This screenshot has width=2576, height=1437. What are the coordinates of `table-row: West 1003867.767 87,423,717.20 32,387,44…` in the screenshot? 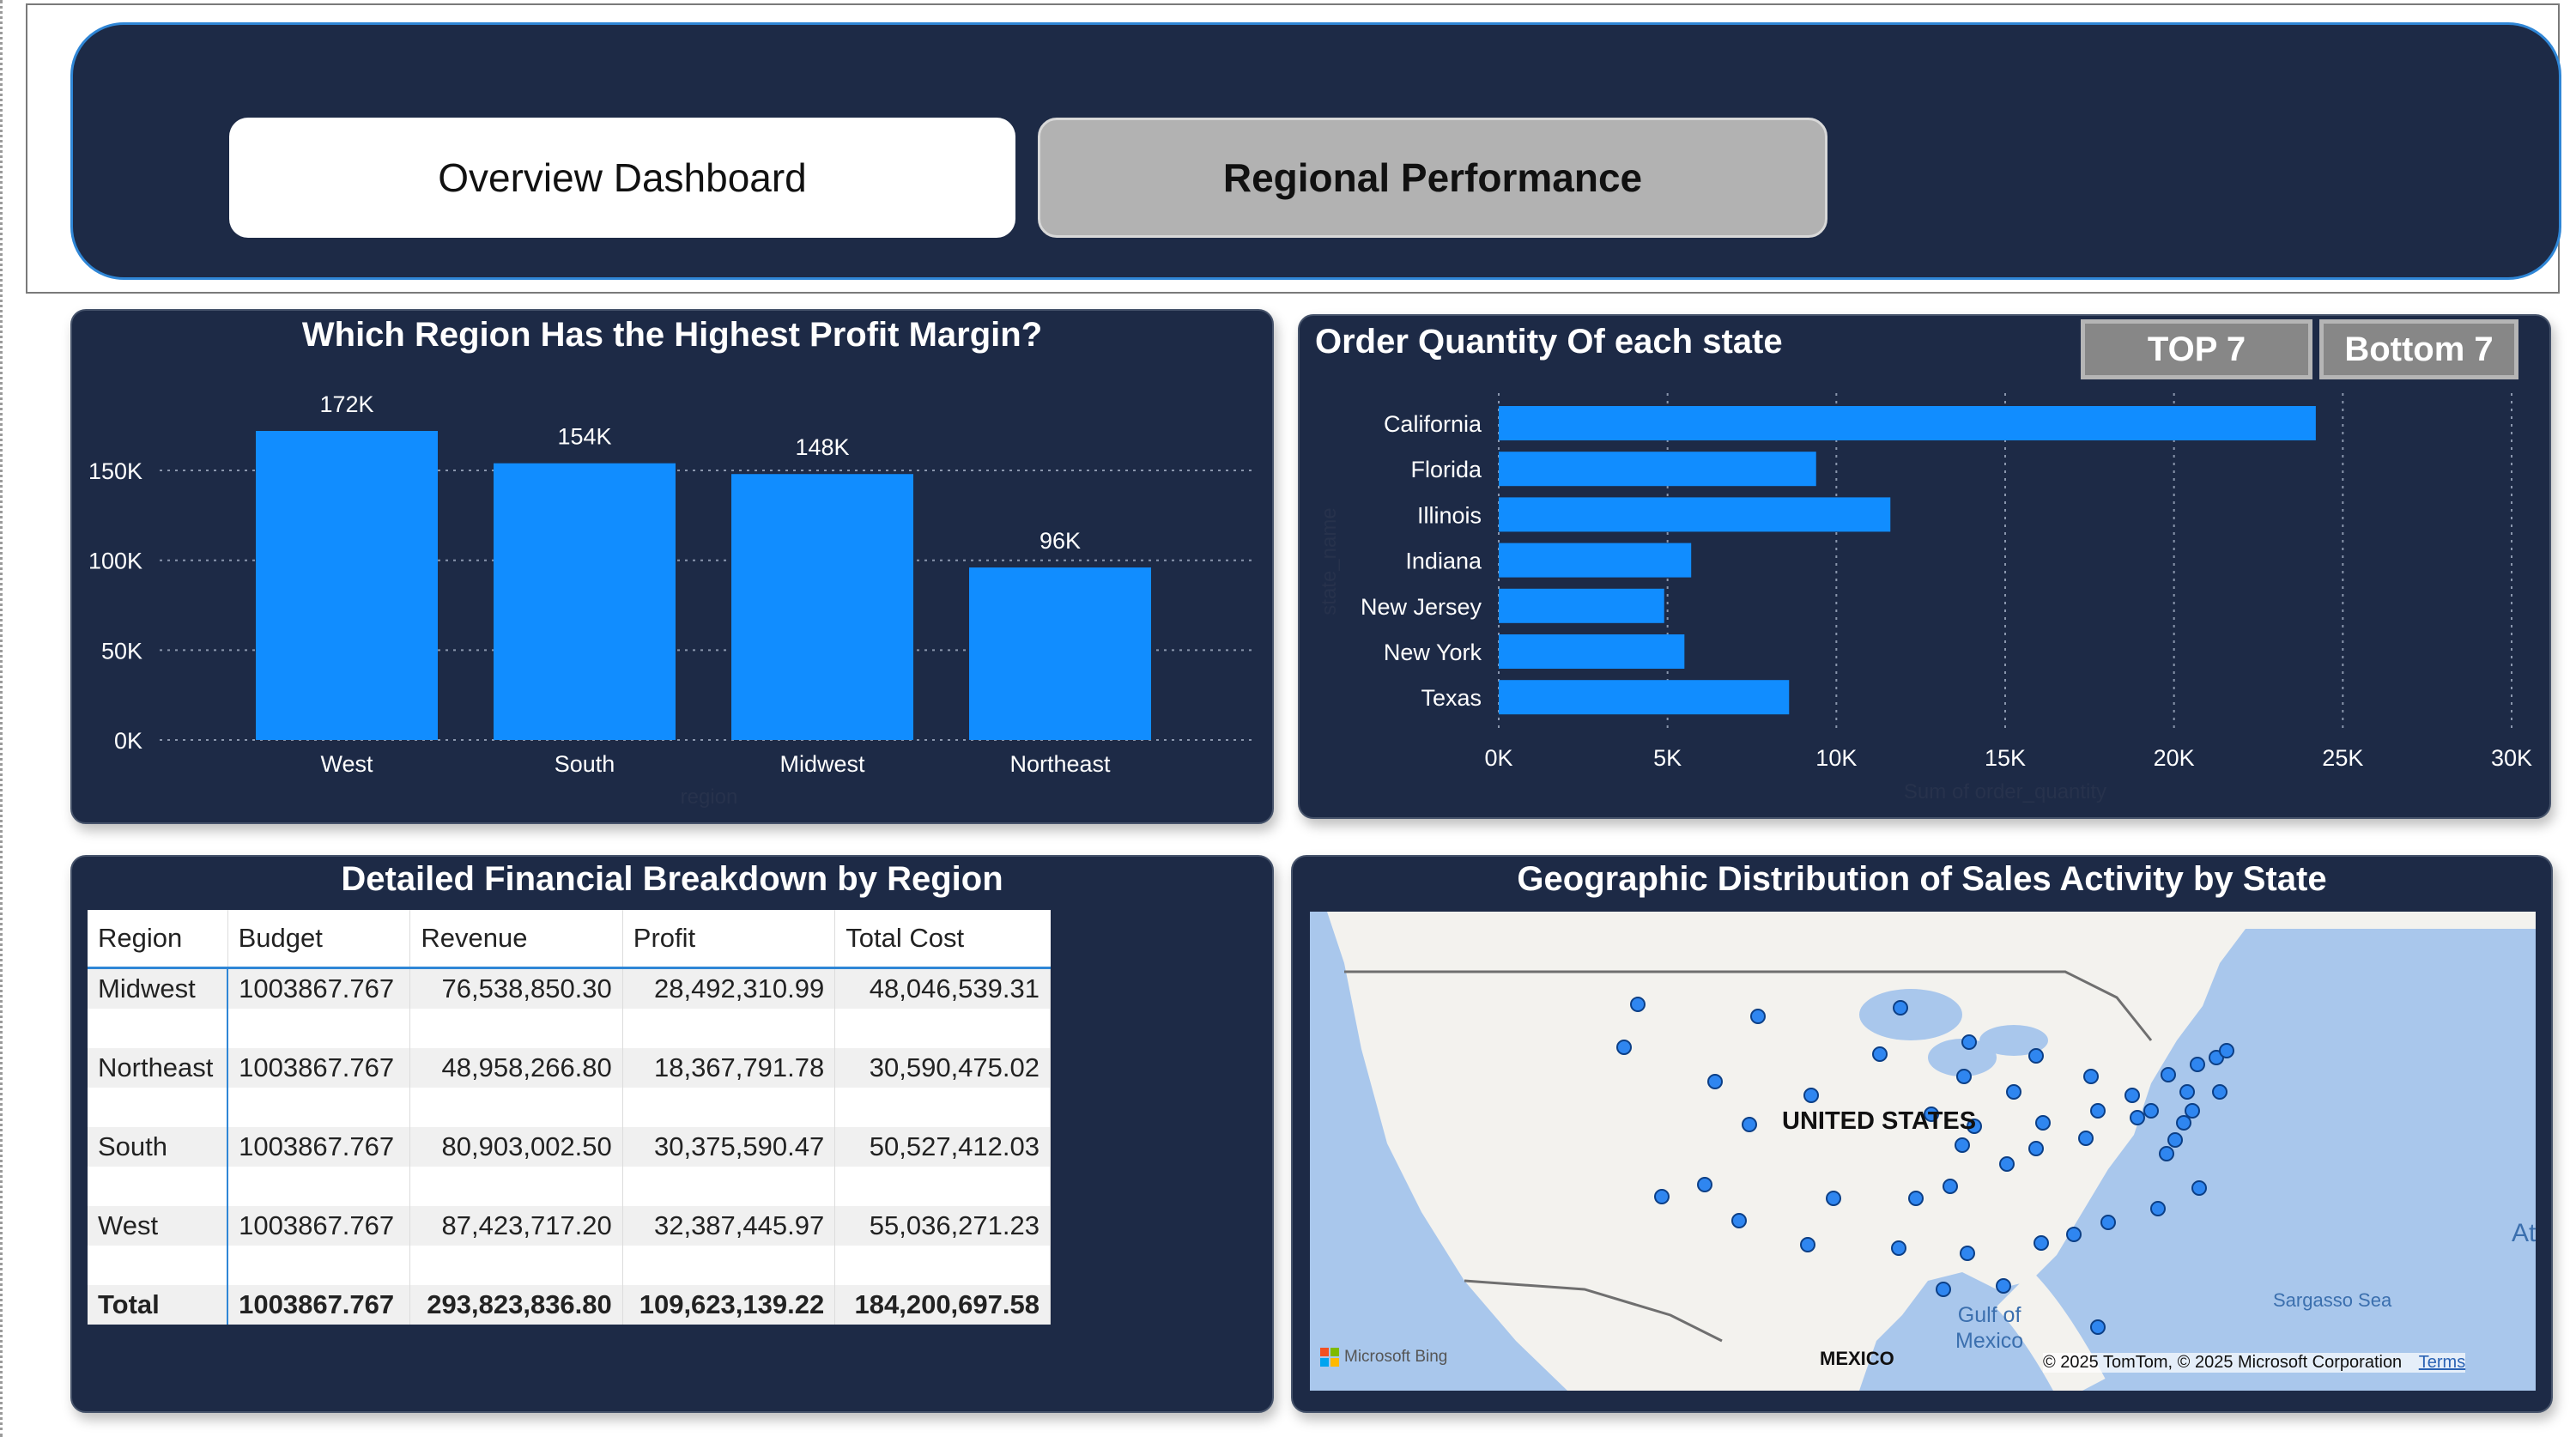 It's located at (569, 1226).